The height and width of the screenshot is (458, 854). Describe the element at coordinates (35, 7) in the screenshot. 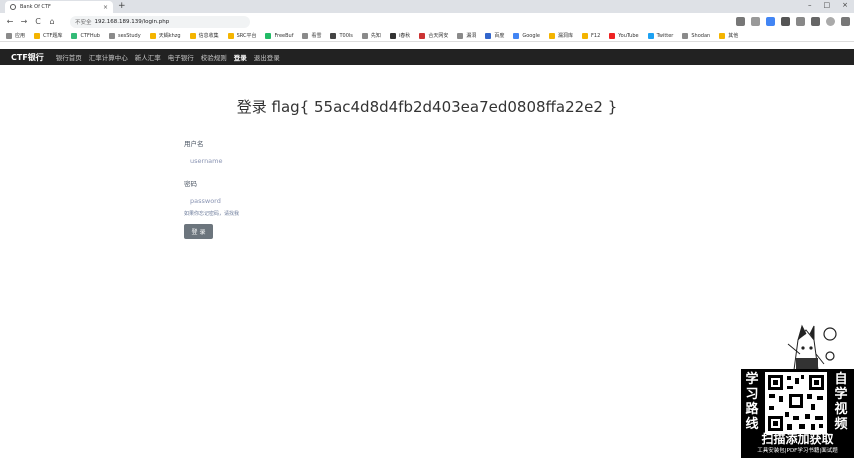

I see `tab-title: Bank Of CTF` at that location.